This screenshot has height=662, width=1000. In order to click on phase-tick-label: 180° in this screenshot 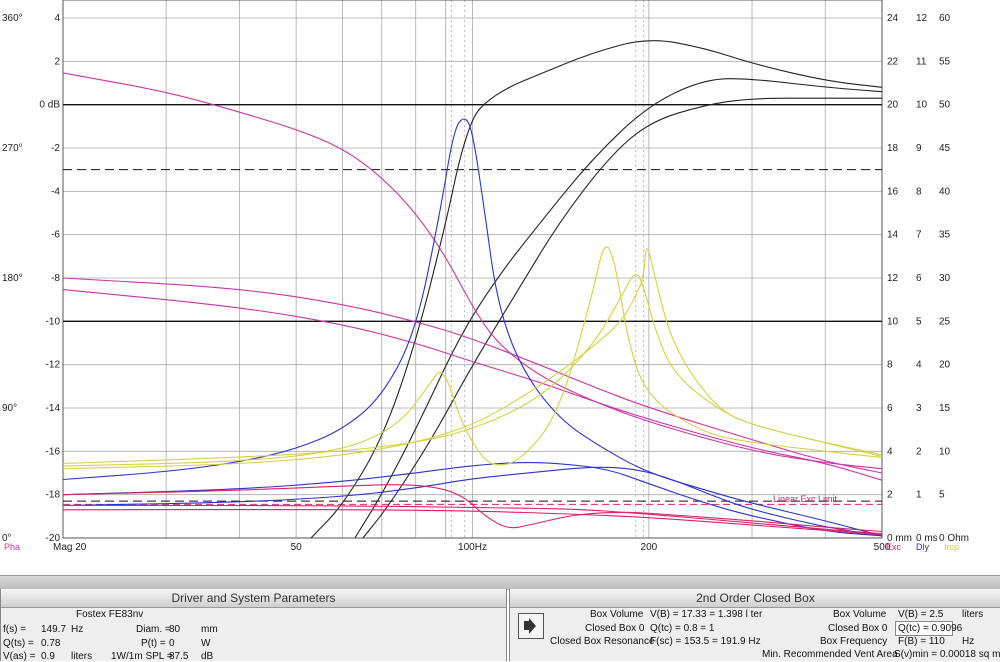, I will do `click(12, 278)`.